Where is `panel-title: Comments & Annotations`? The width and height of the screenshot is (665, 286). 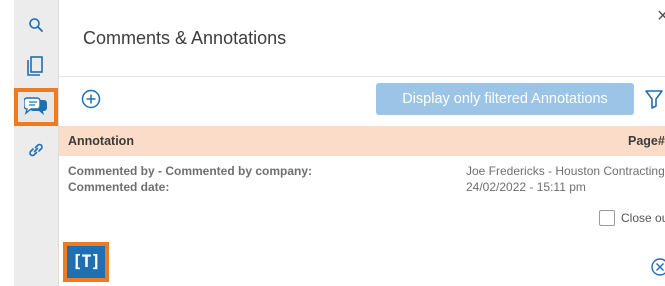
panel-title: Comments & Annotations is located at coordinates (185, 38).